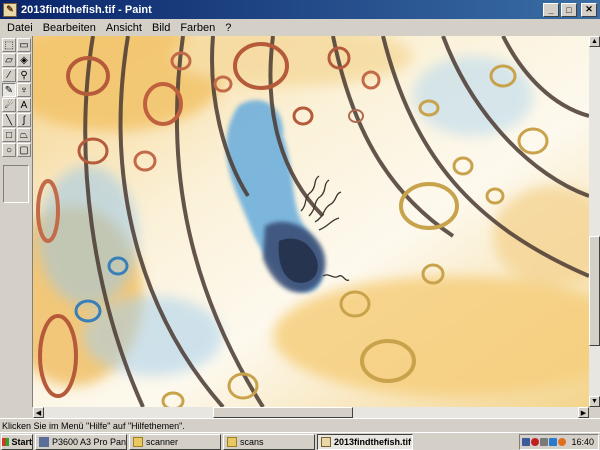 This screenshot has height=450, width=600. I want to click on line-icon: ╲, so click(9, 120).